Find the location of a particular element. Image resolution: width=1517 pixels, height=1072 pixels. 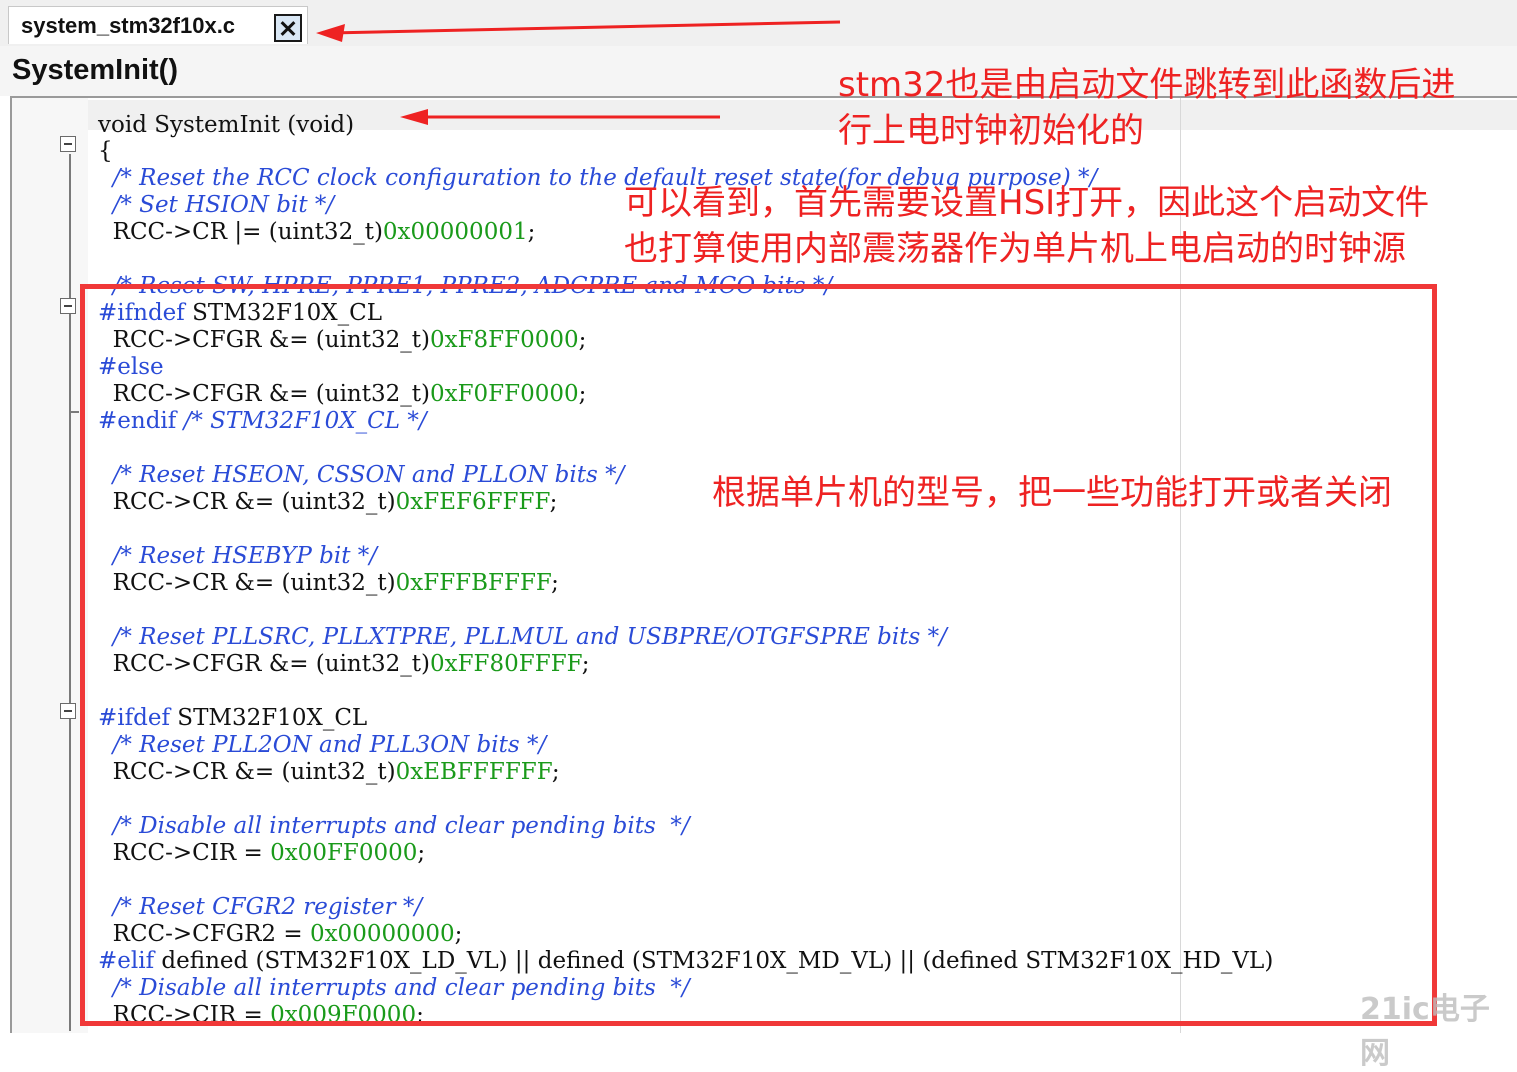

annotation-note1-line1: stm32也是由启动文件跳转到此函数后进 is located at coordinates (1147, 85).